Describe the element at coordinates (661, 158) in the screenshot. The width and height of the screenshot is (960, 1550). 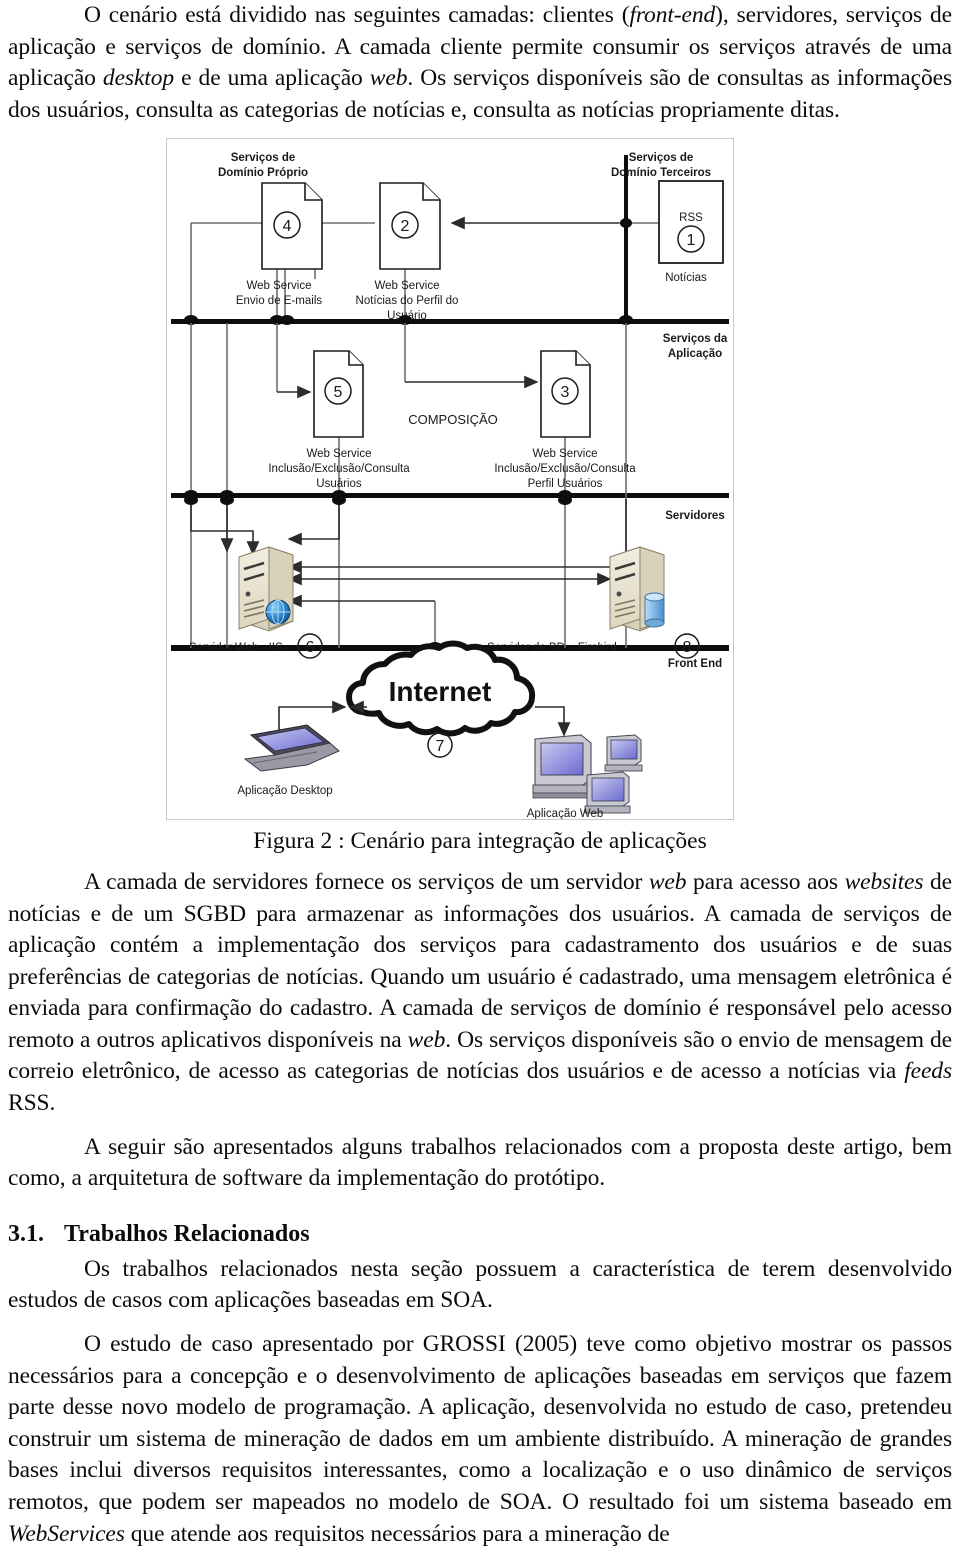
I see `domain-third-label-line1: Serviços de` at that location.